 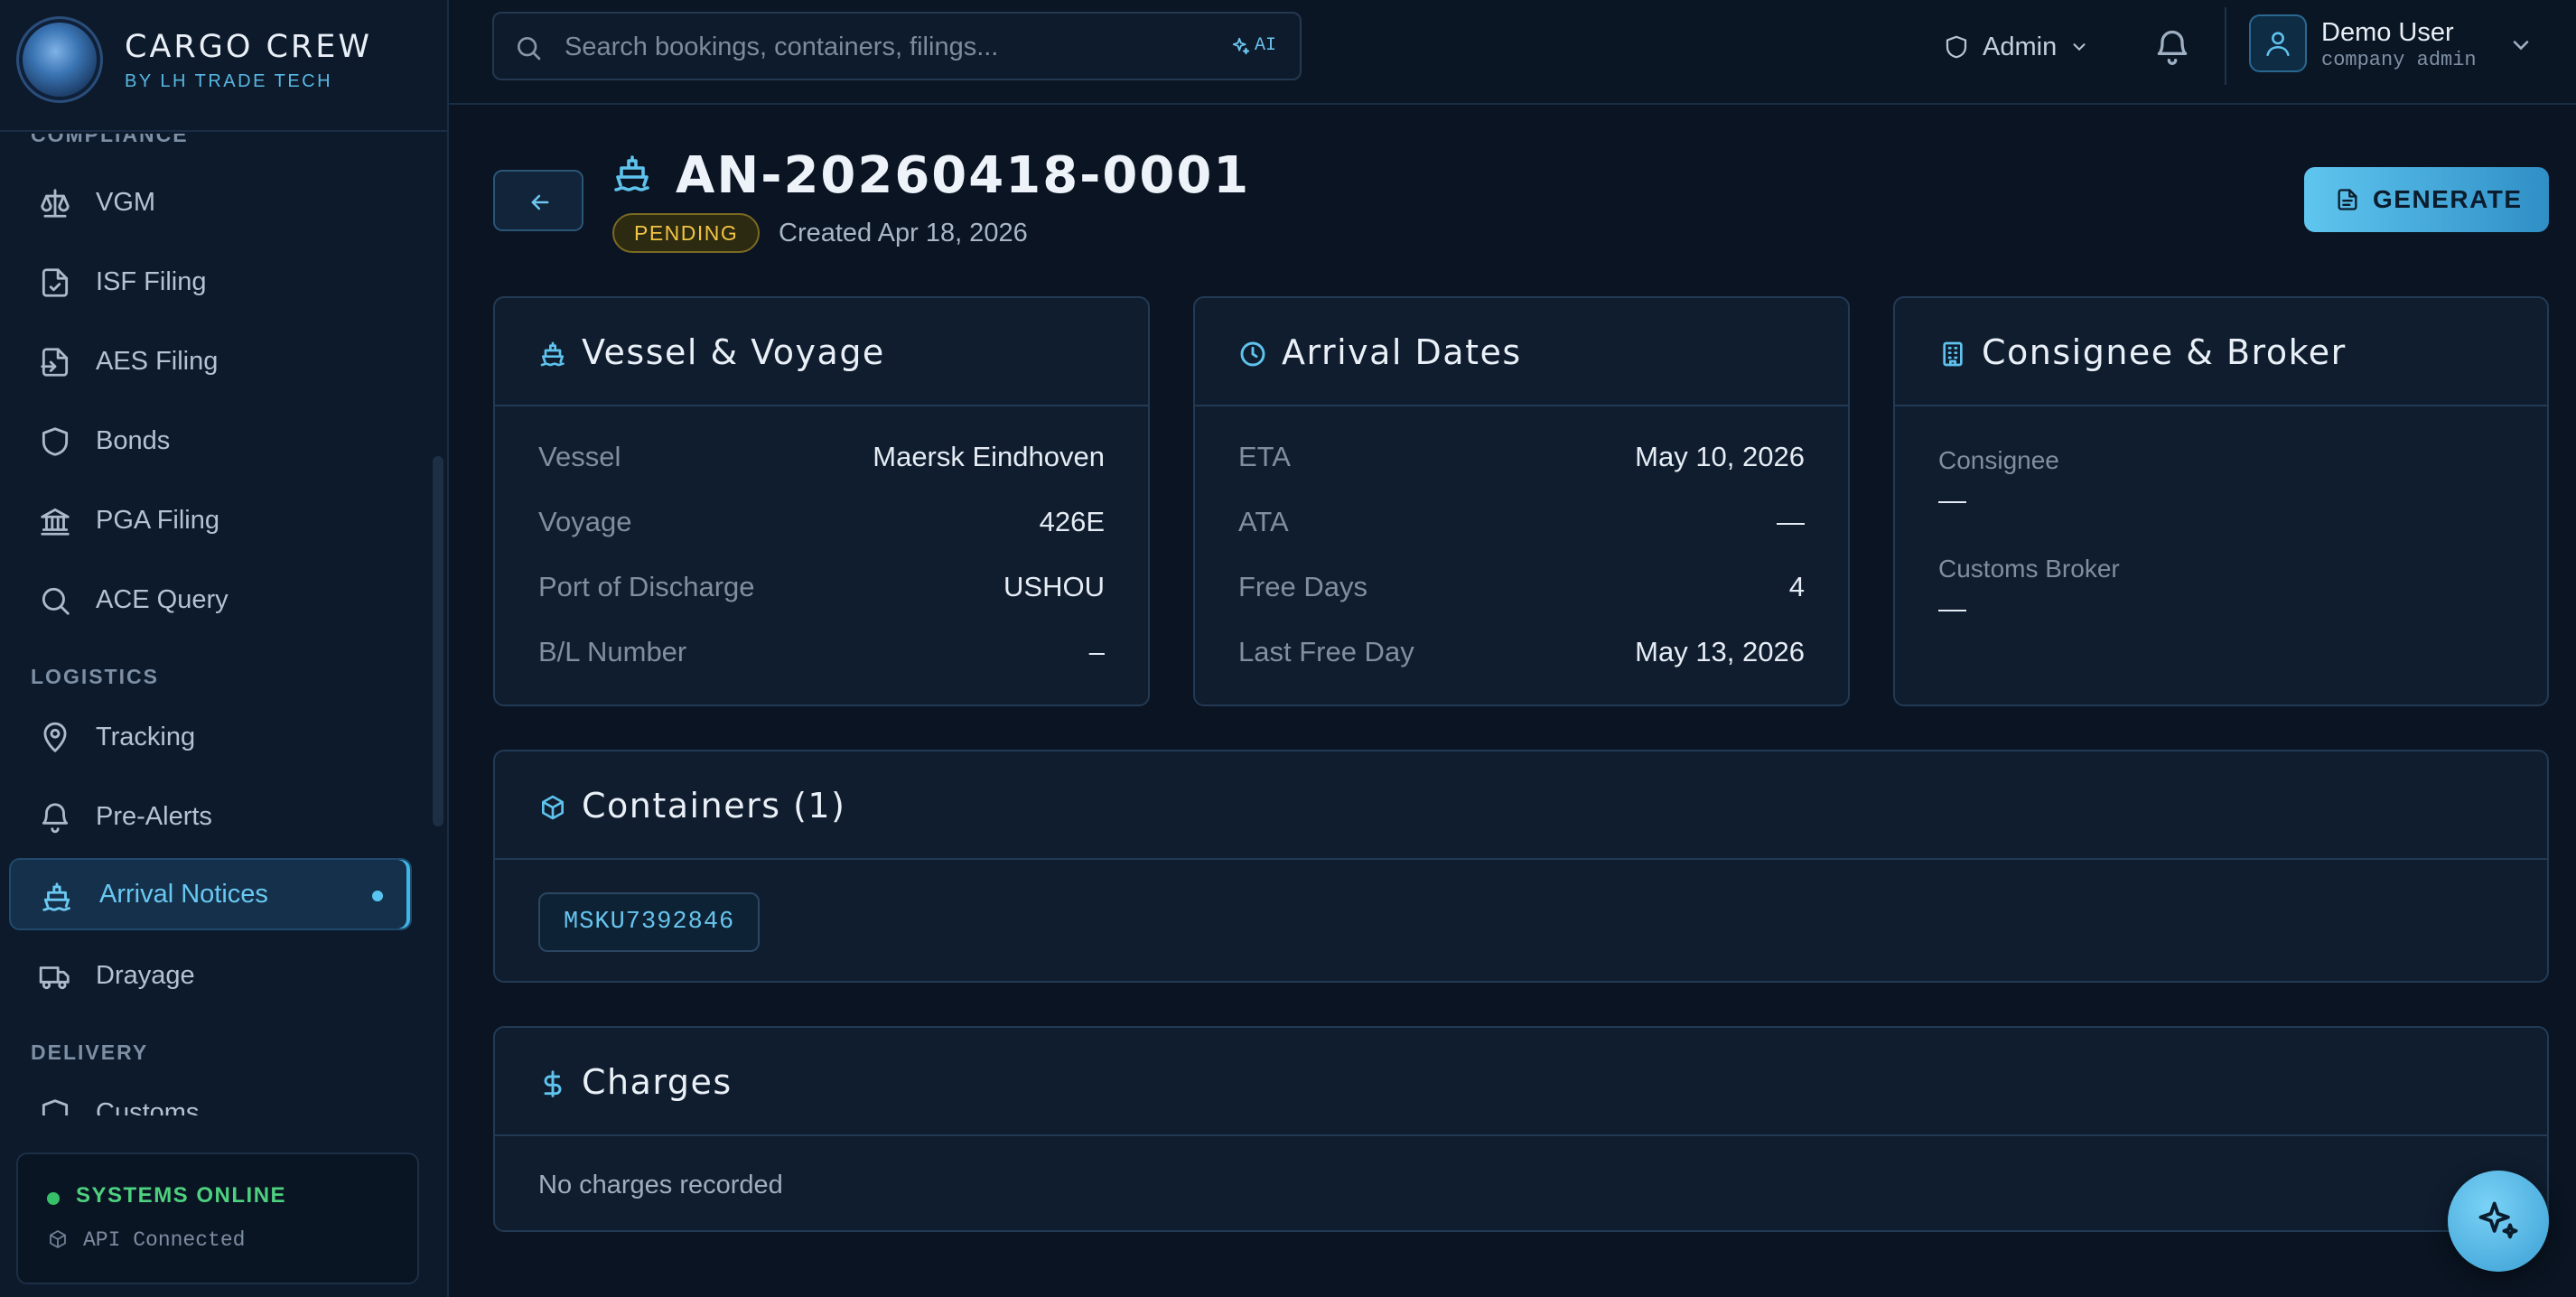 I want to click on search-input, so click(x=872, y=47).